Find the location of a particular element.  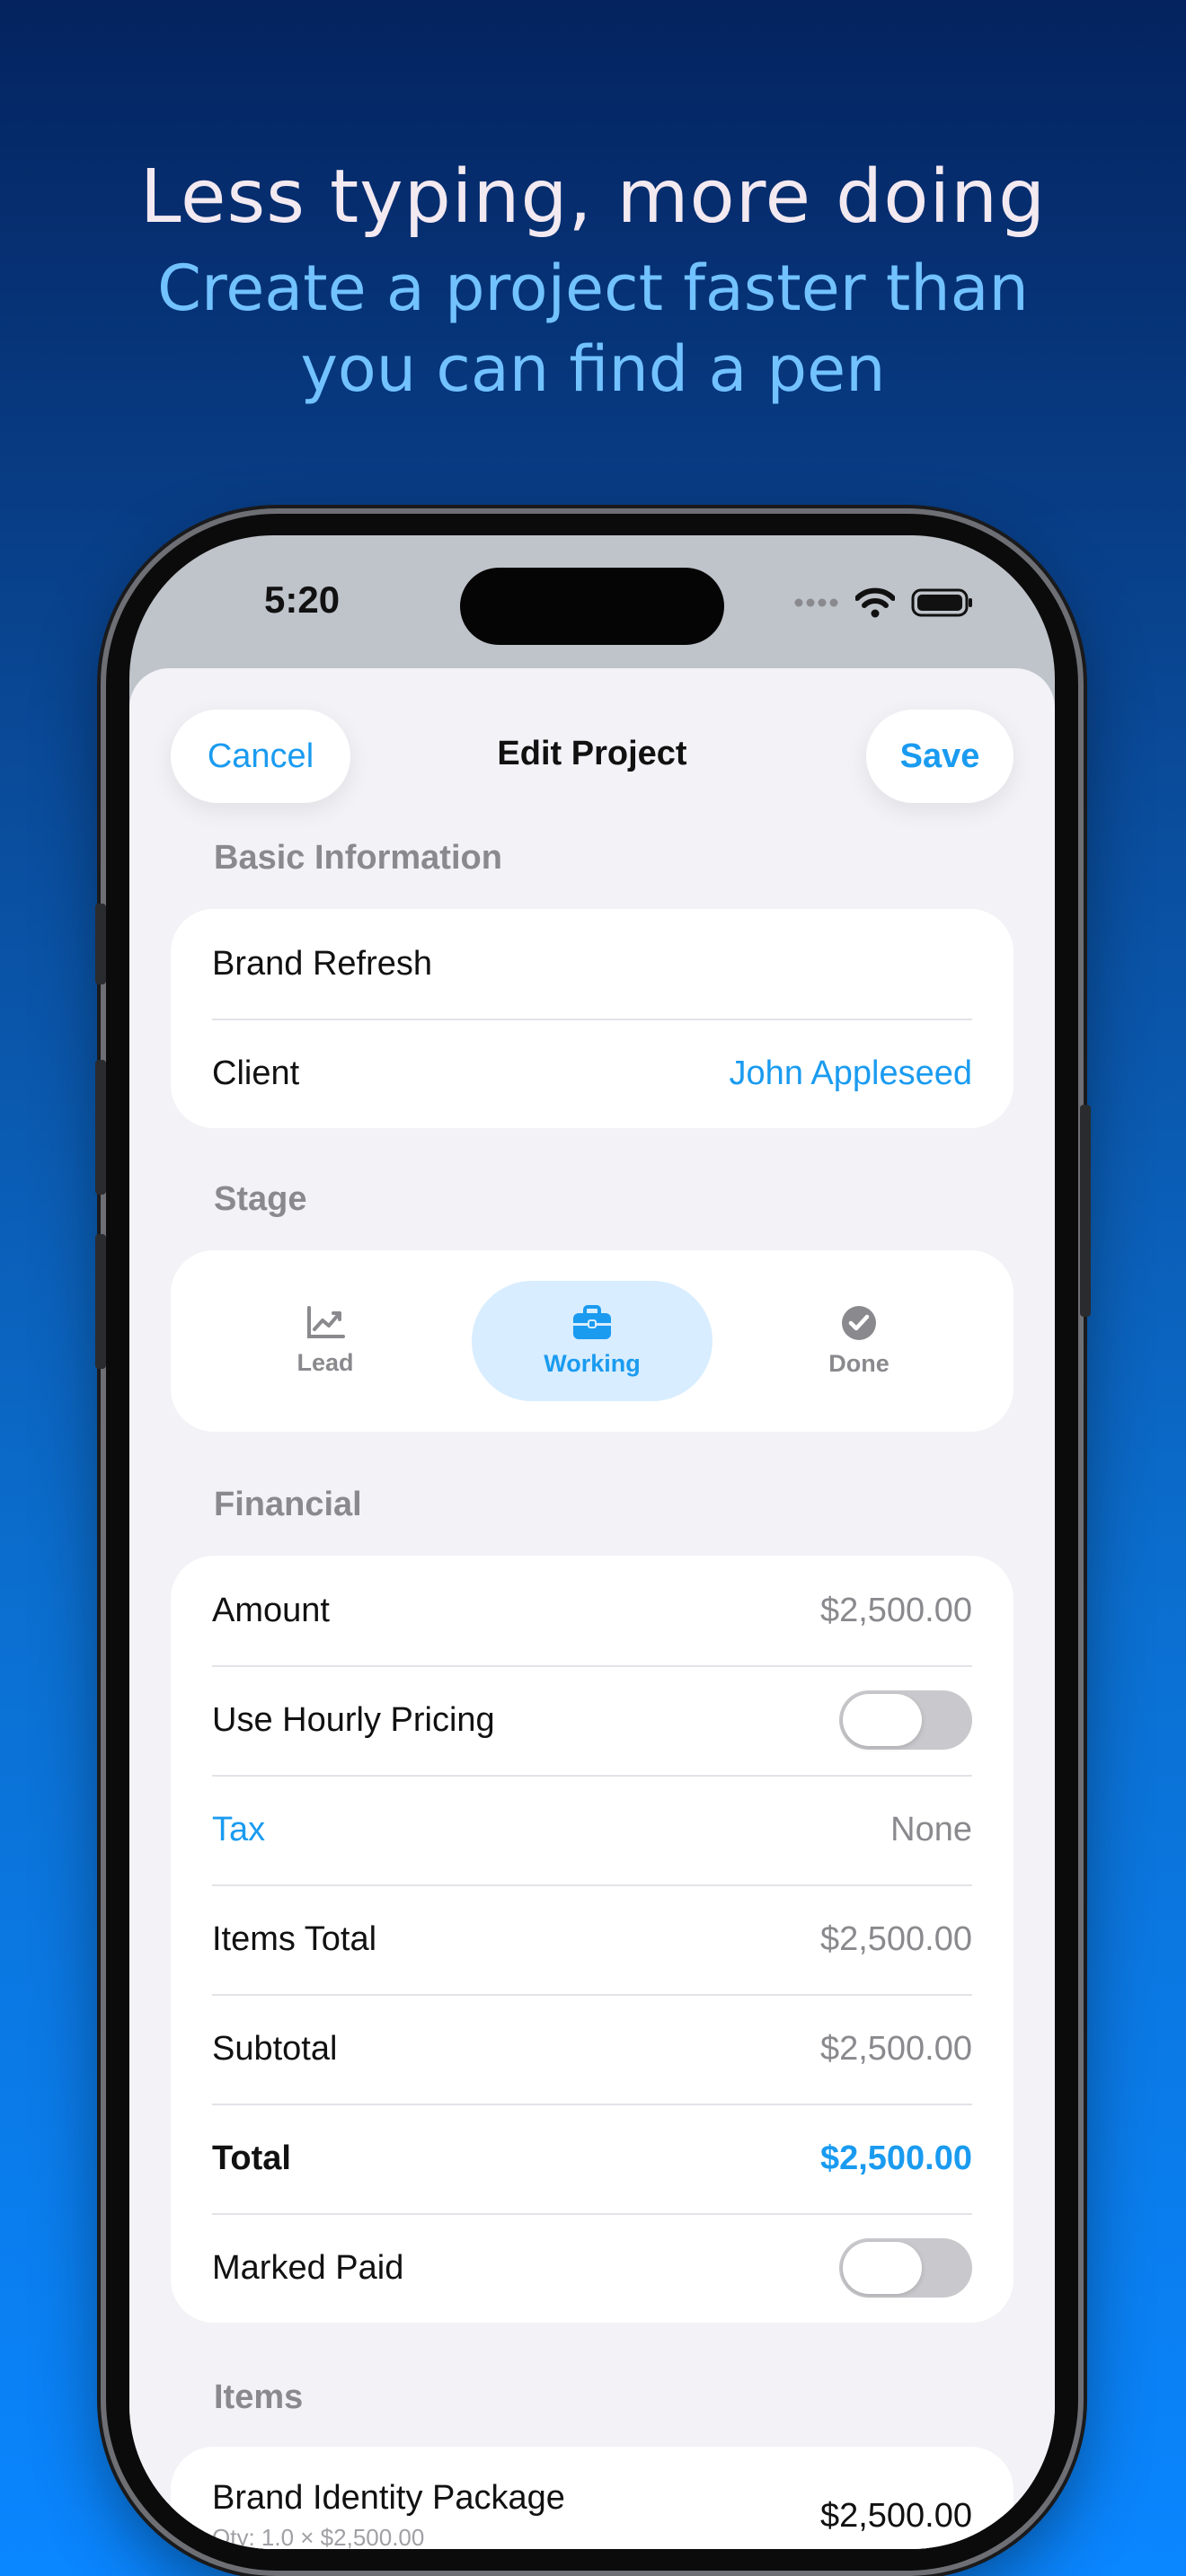

amount-value: $2,500.00 is located at coordinates (895, 1610).